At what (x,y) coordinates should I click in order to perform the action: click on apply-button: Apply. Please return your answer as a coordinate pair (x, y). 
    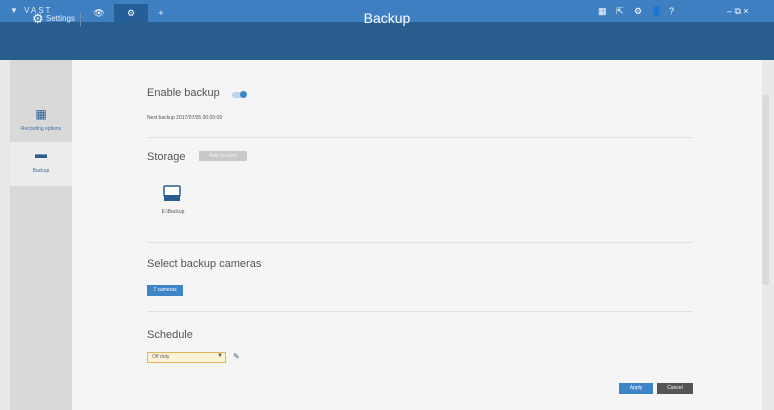
    Looking at the image, I should click on (636, 388).